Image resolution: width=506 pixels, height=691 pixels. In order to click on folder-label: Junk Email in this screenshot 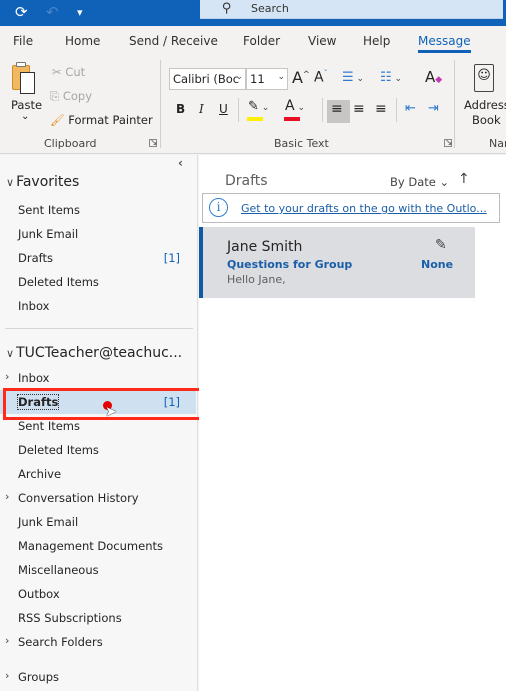, I will do `click(48, 234)`.